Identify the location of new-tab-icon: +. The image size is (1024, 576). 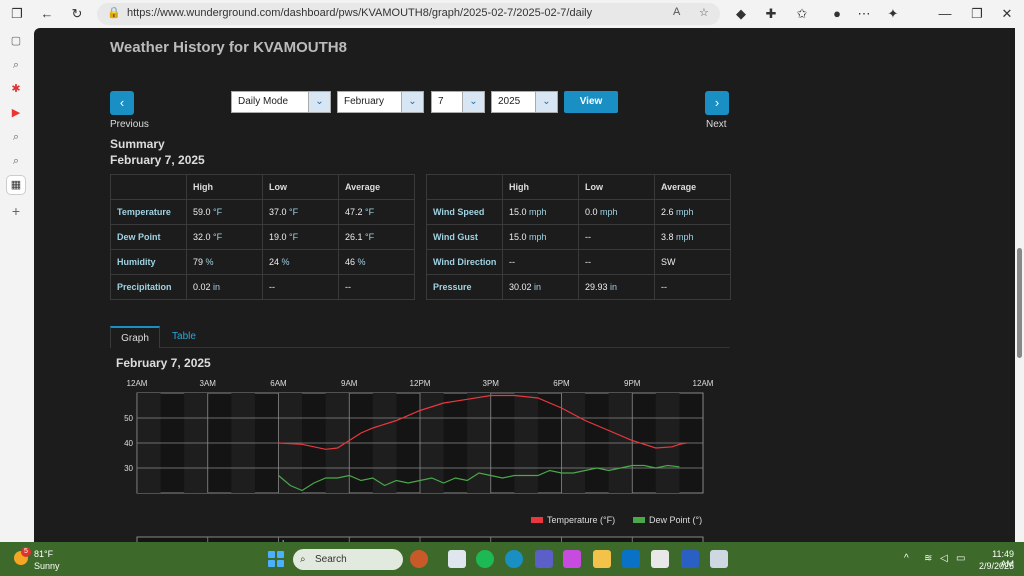
(16, 211).